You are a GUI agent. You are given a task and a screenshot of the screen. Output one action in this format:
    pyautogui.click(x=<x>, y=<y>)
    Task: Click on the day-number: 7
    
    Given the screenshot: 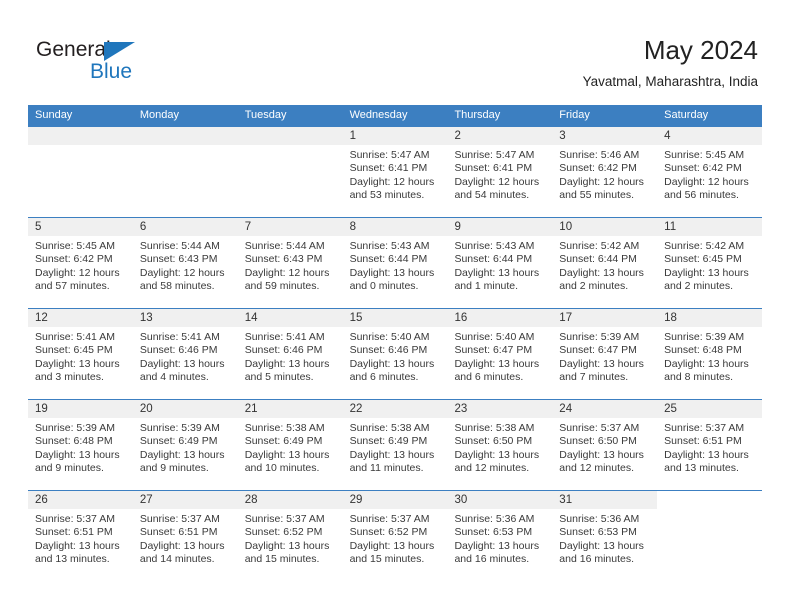 What is the action you would take?
    pyautogui.click(x=290, y=227)
    